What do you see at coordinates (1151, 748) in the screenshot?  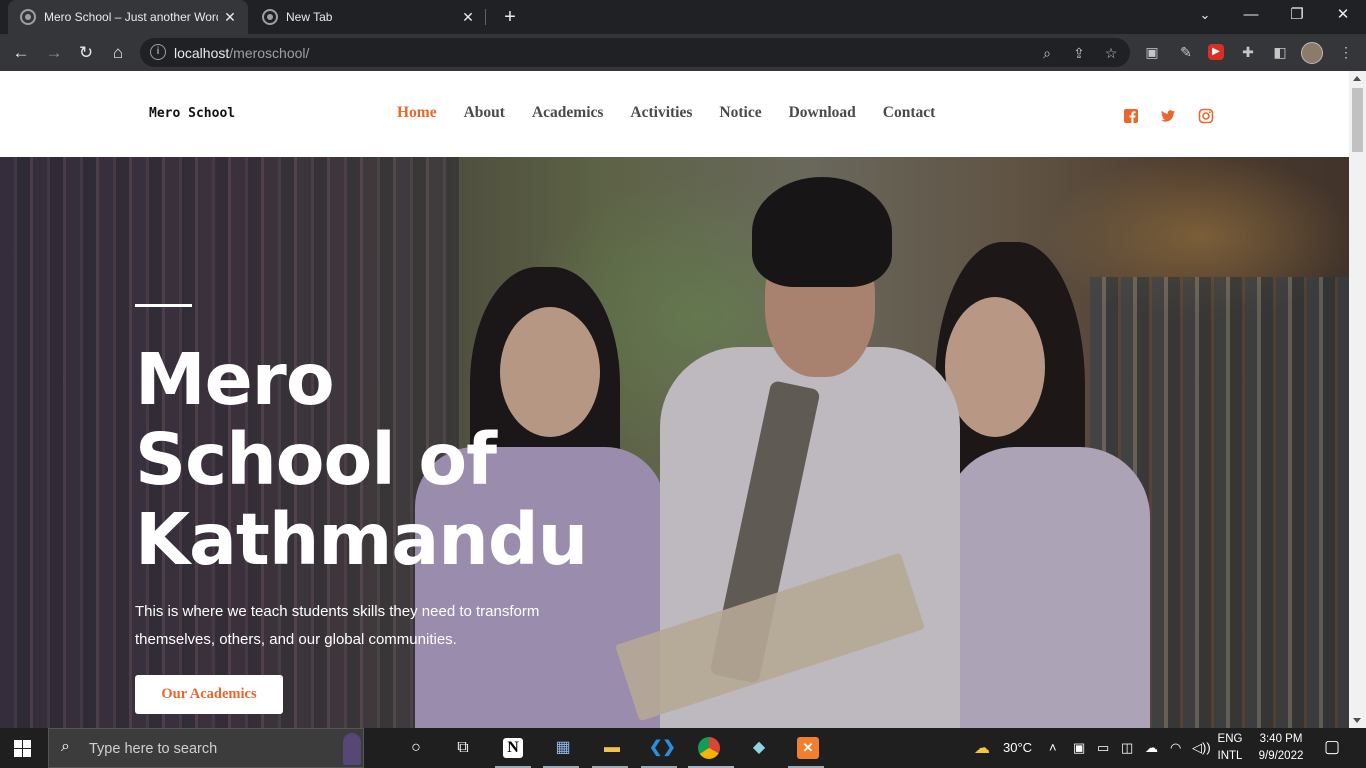 I see `onedrive-icon: ☁` at bounding box center [1151, 748].